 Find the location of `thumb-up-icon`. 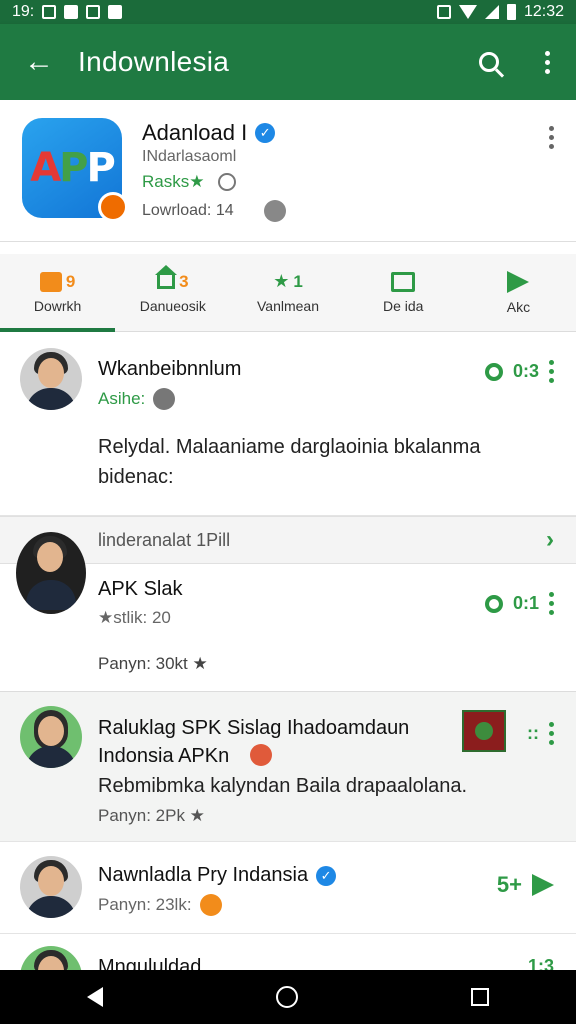

thumb-up-icon is located at coordinates (50, 281).